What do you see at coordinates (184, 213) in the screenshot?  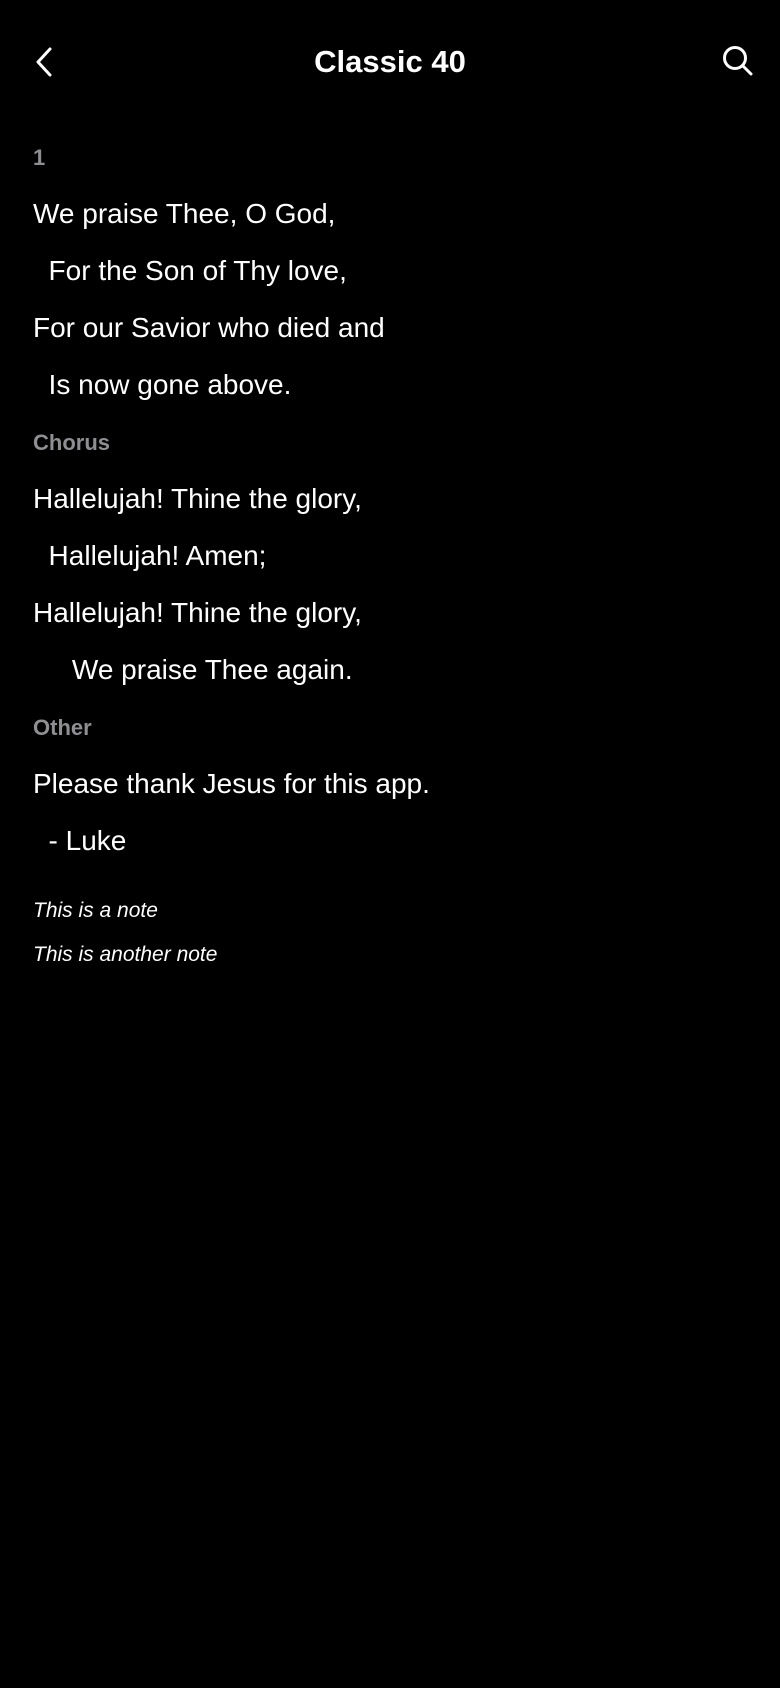 I see `lyric-line: We praise Thee, O God,` at bounding box center [184, 213].